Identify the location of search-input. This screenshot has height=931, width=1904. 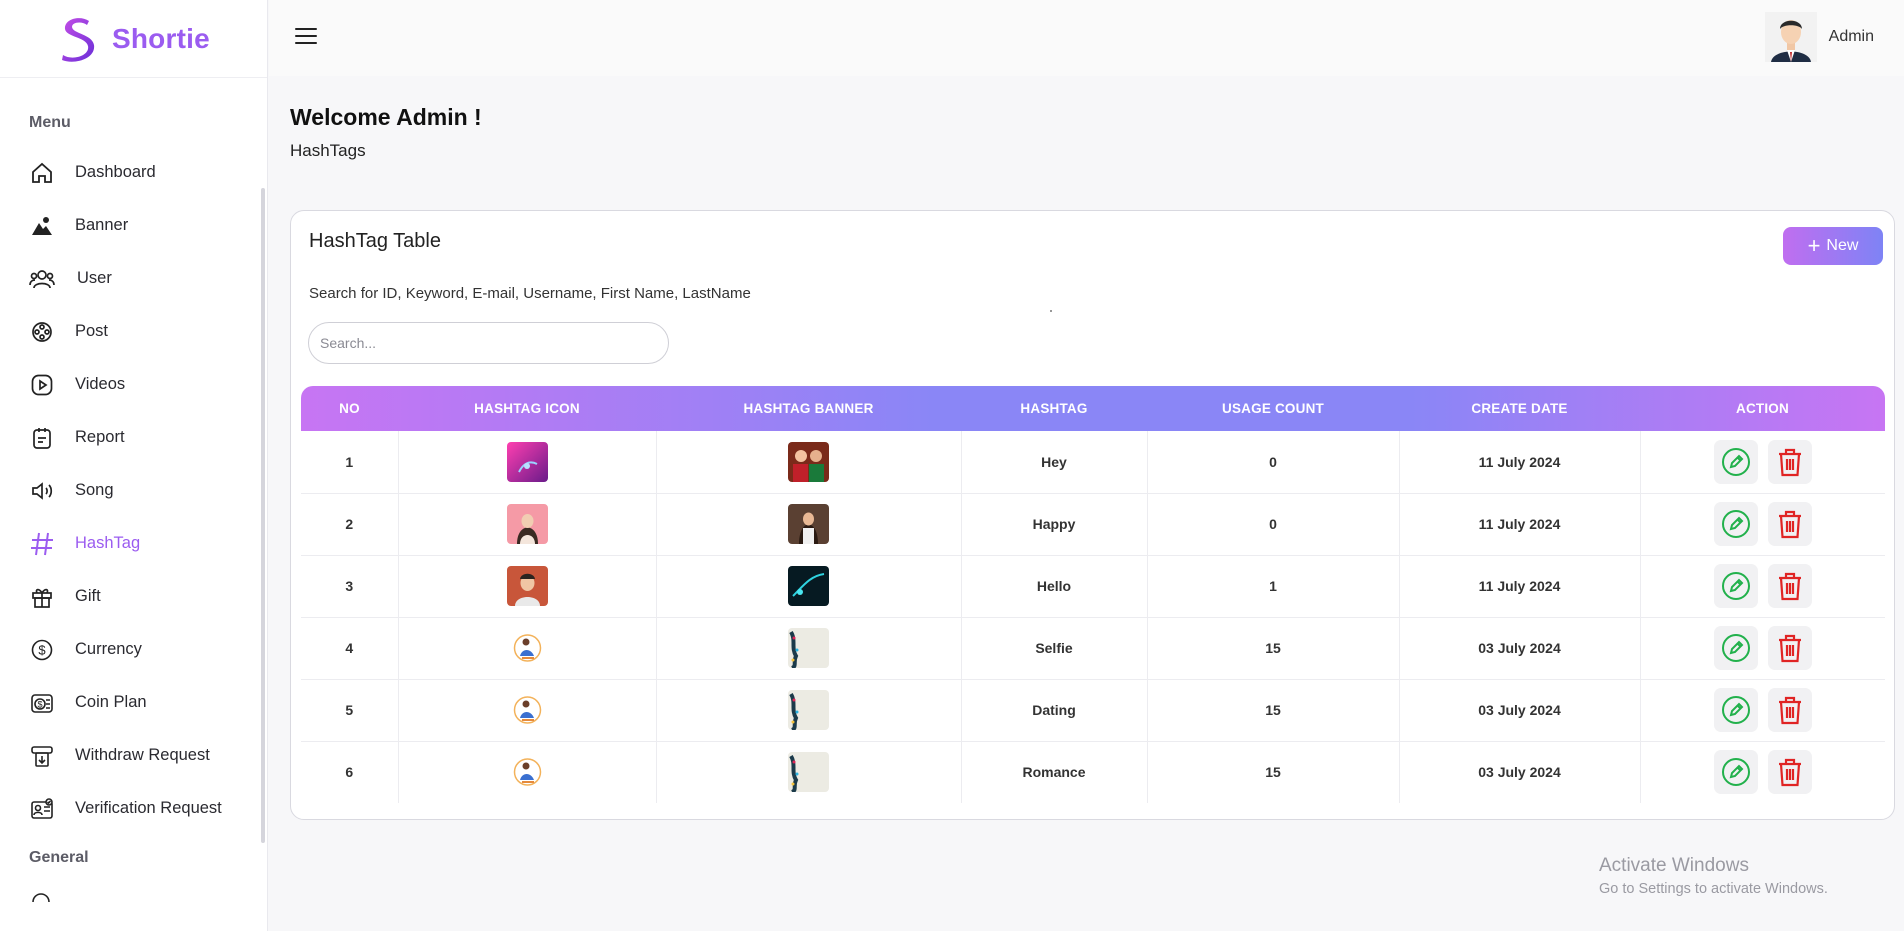
(488, 343).